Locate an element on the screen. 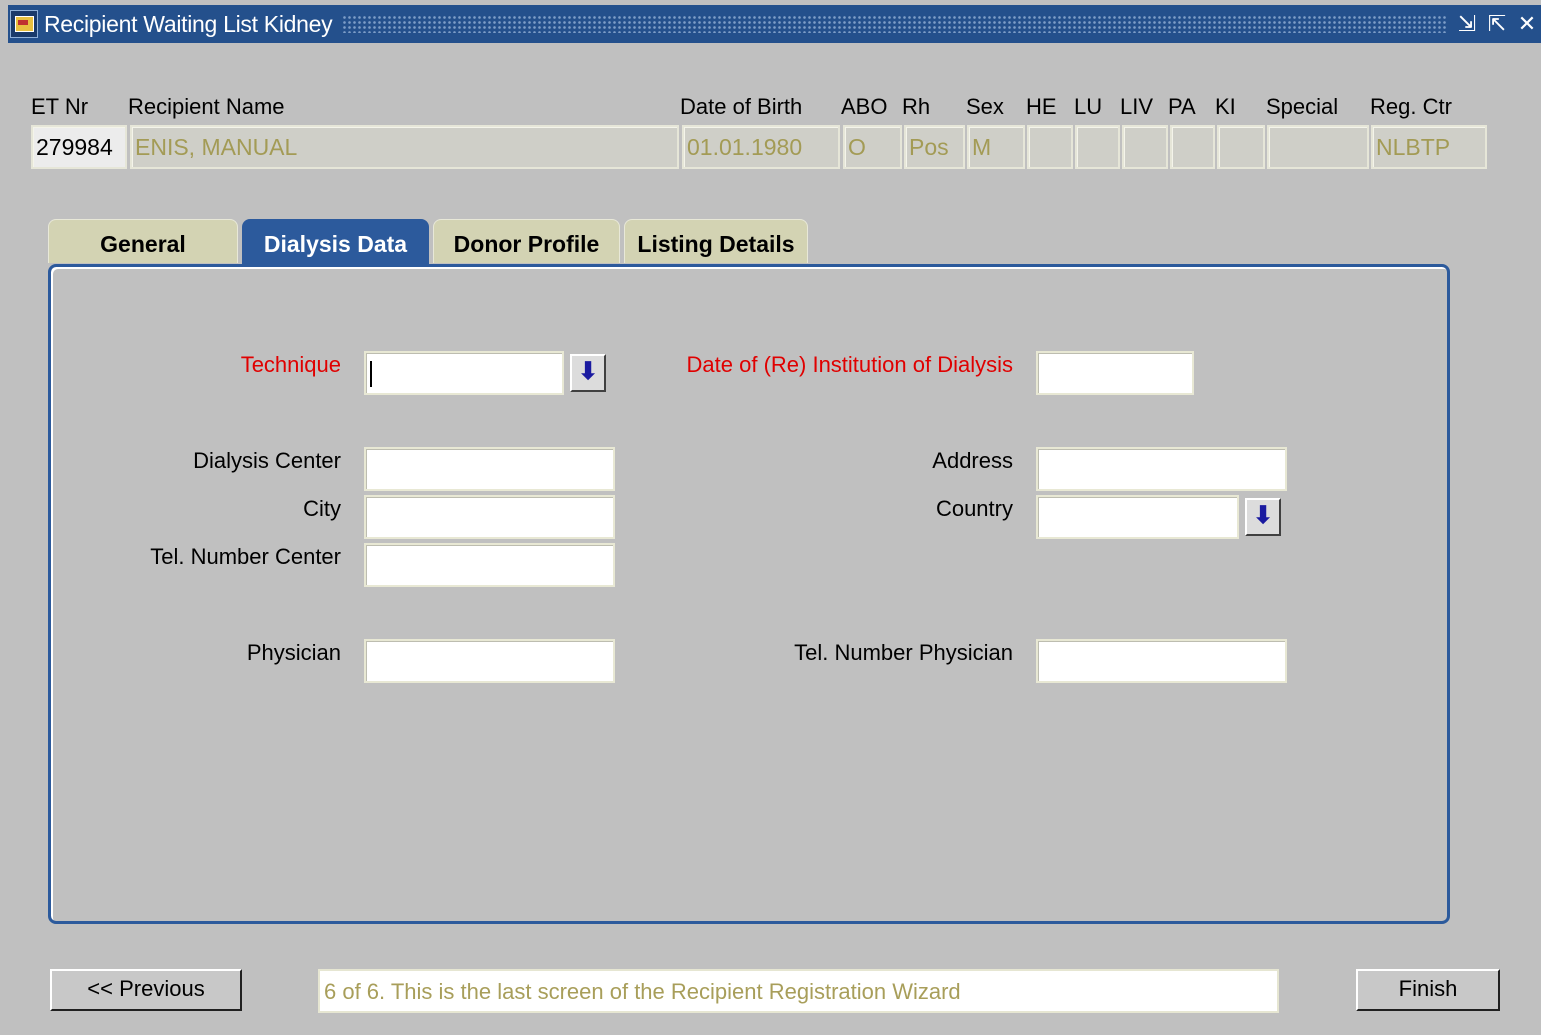 This screenshot has height=1035, width=1541. pa-field is located at coordinates (1192, 147).